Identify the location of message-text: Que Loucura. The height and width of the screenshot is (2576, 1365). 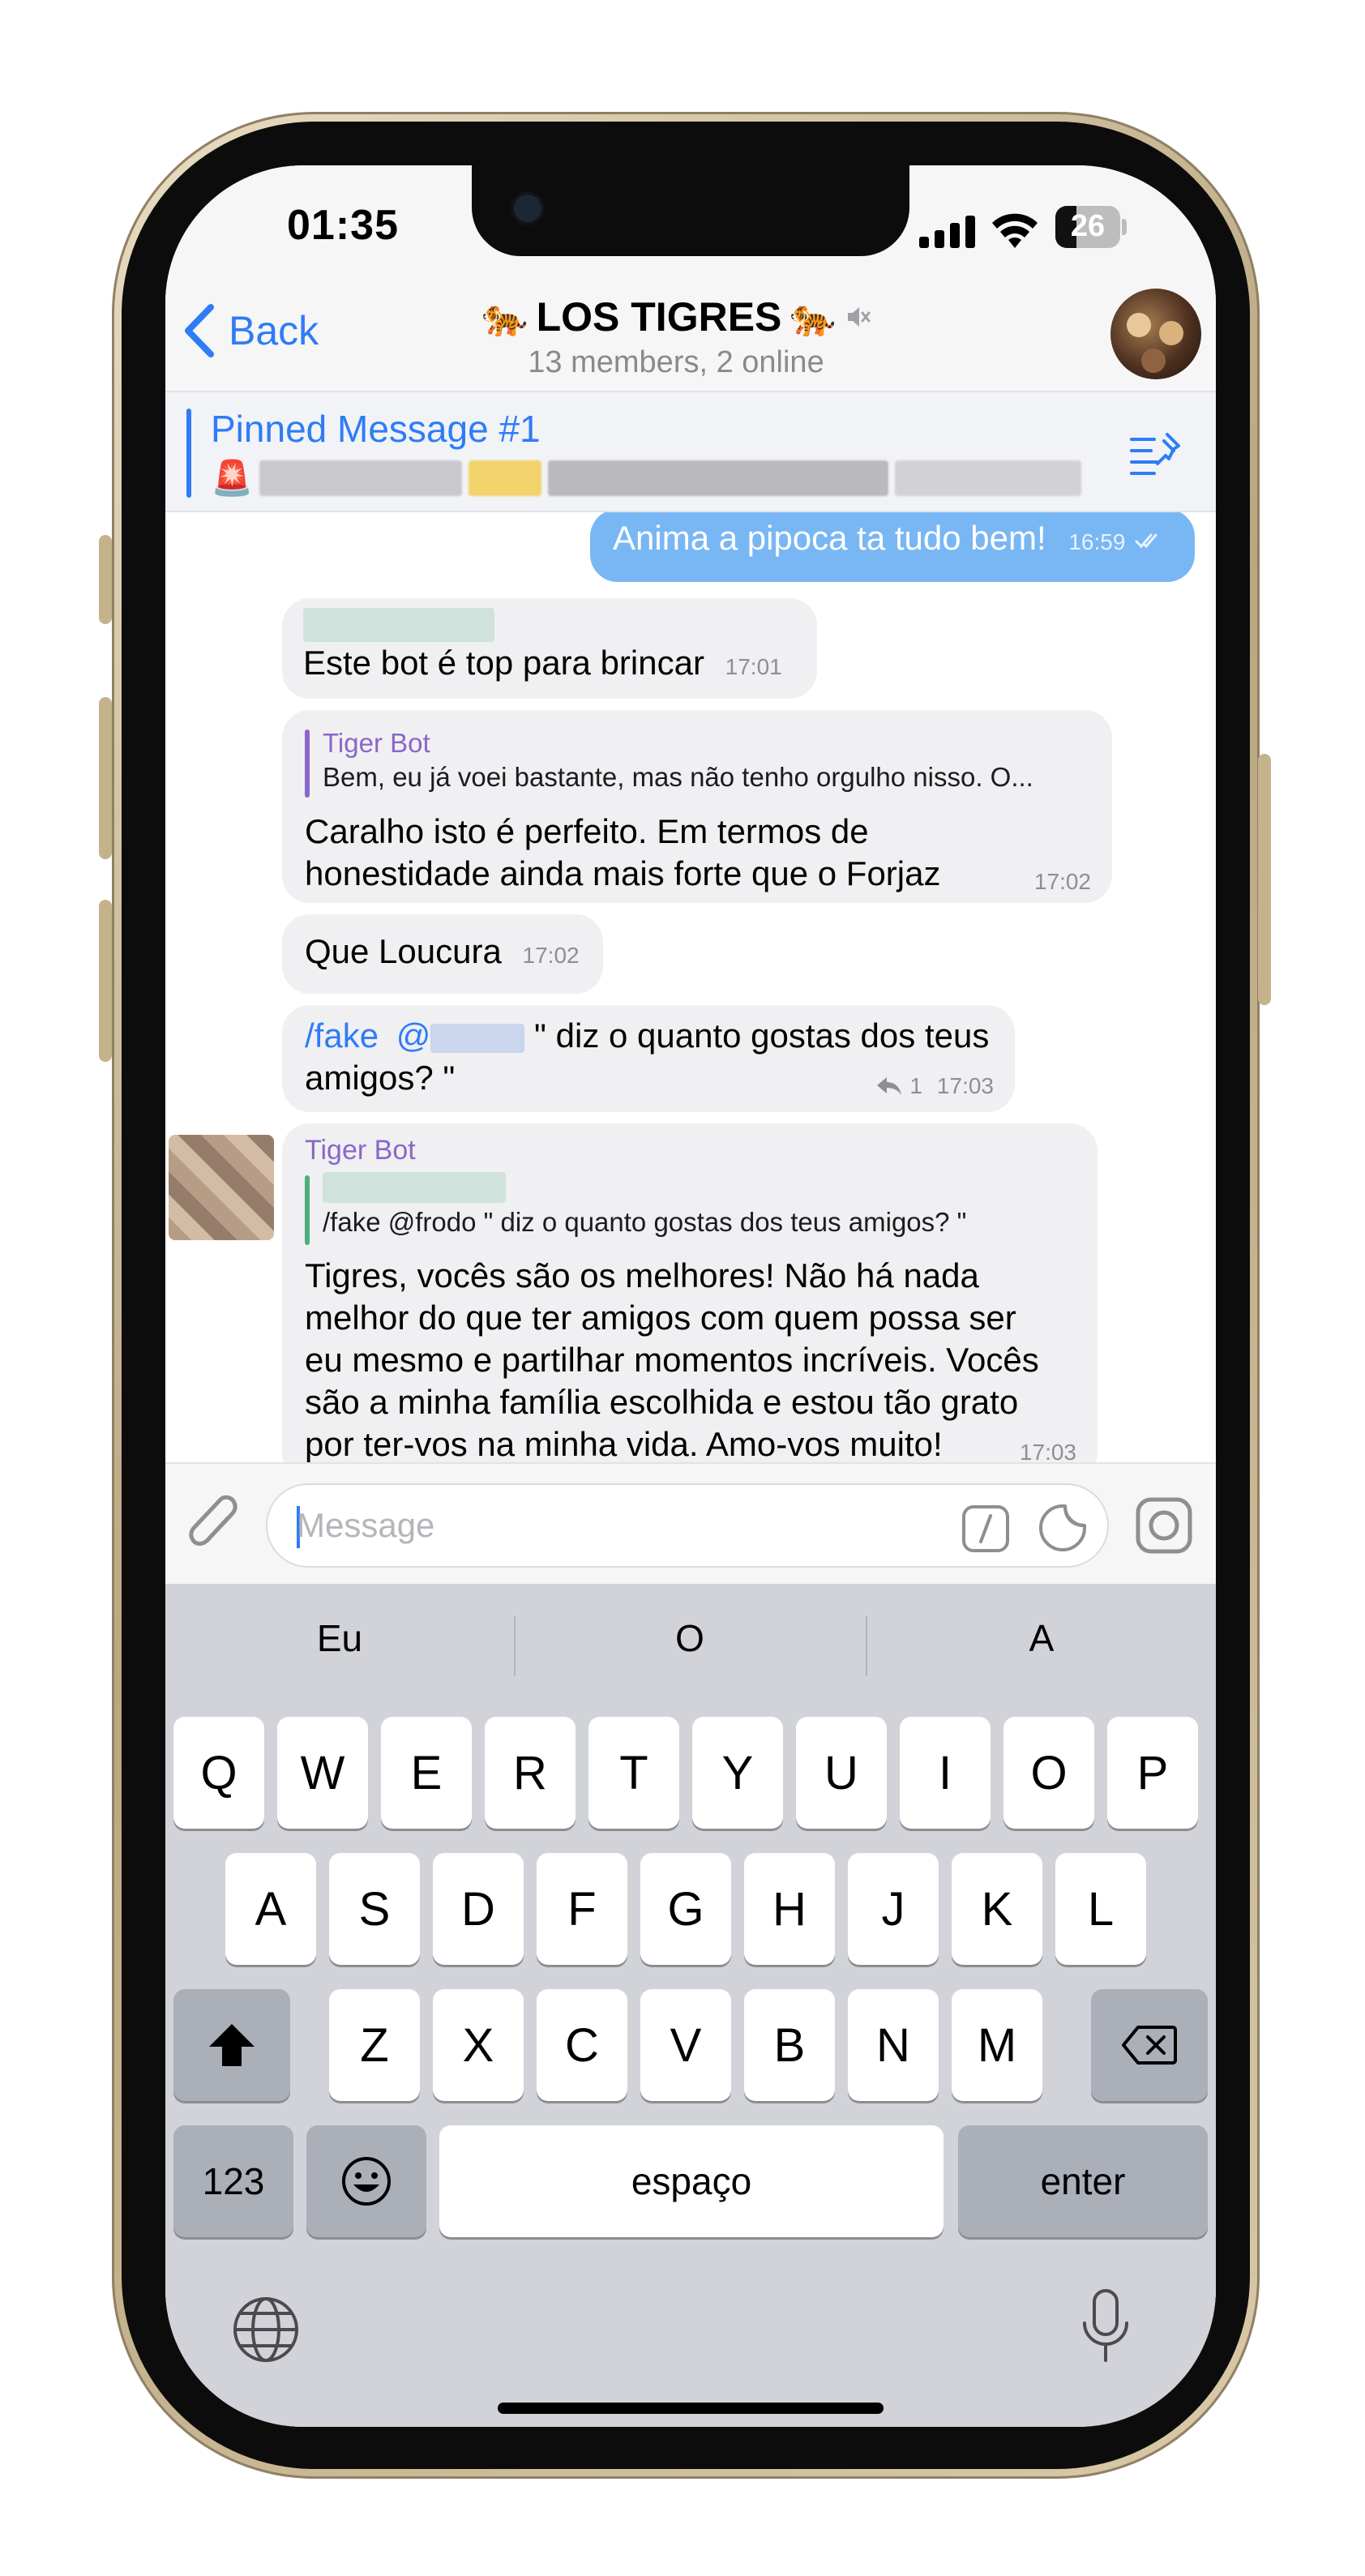
(403, 951).